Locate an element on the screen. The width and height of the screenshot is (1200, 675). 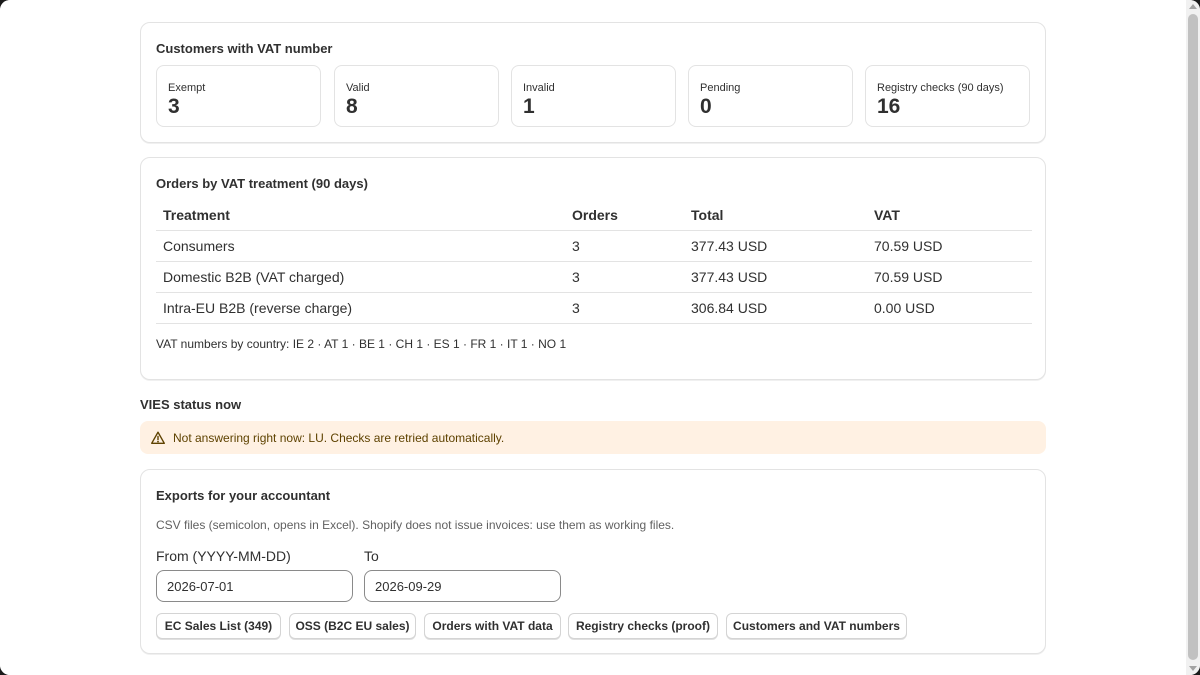
scroll-down-icon is located at coordinates (1193, 668).